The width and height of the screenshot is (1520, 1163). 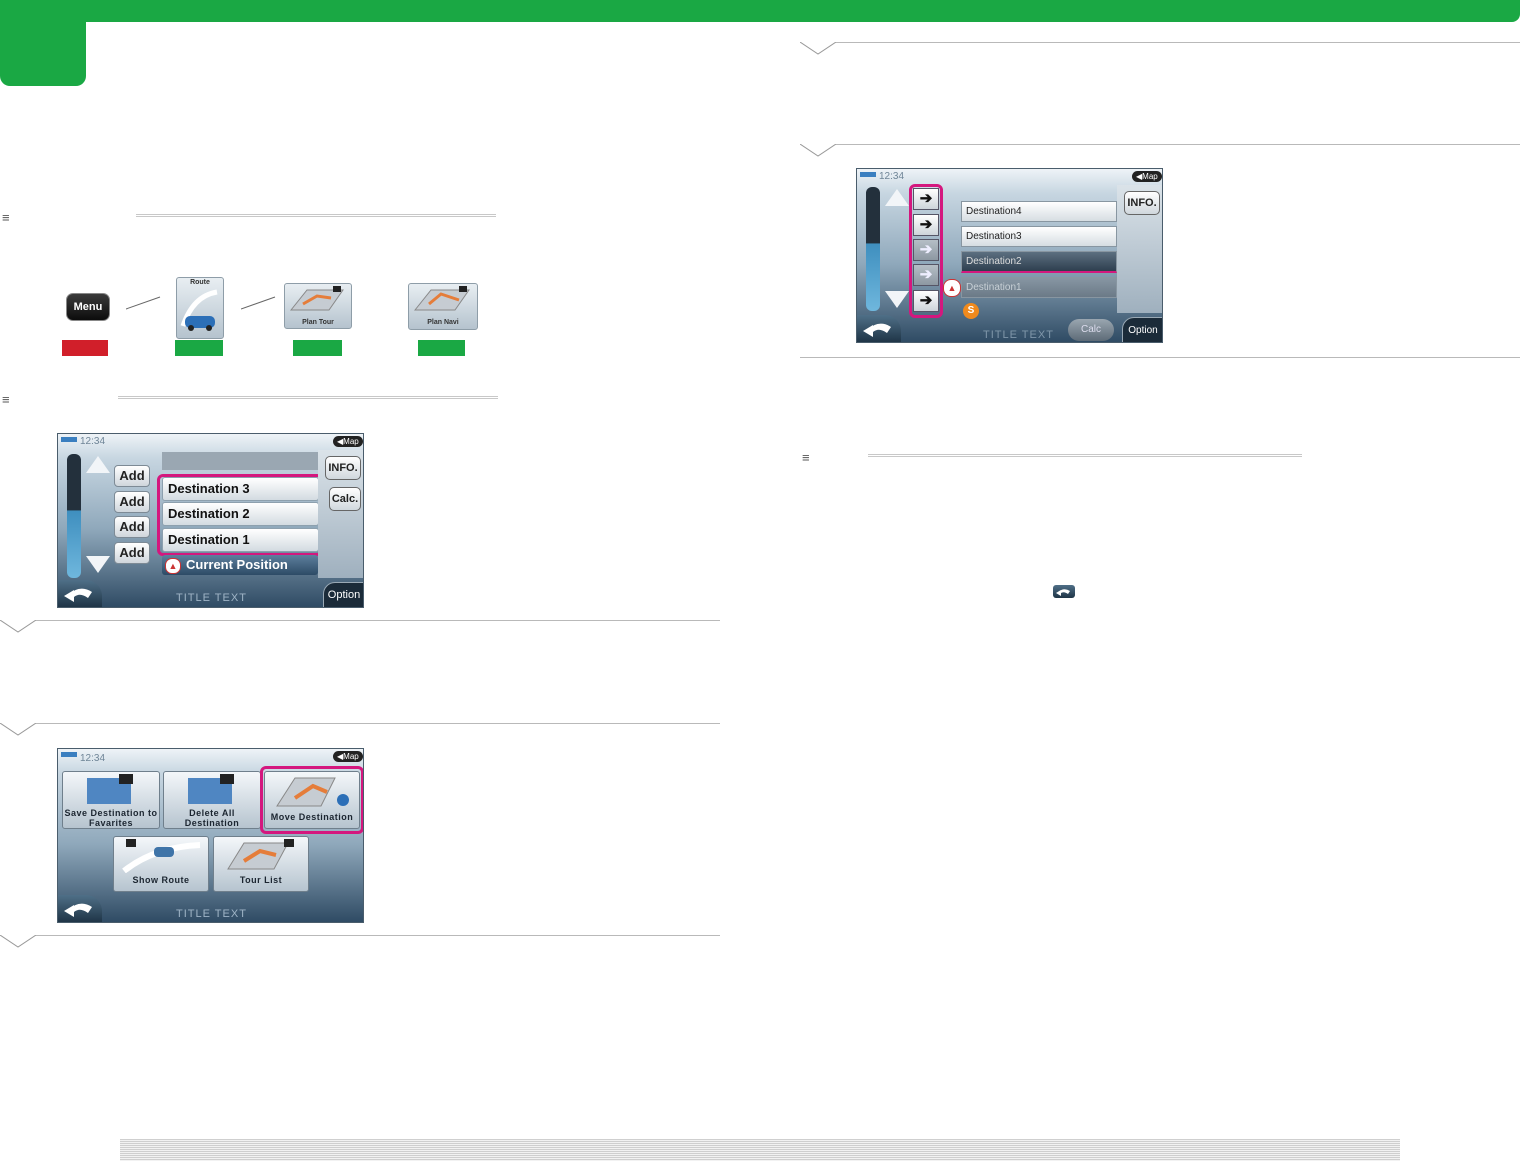 I want to click on plan-navi-menu-item: Plan Navi, so click(x=443, y=306).